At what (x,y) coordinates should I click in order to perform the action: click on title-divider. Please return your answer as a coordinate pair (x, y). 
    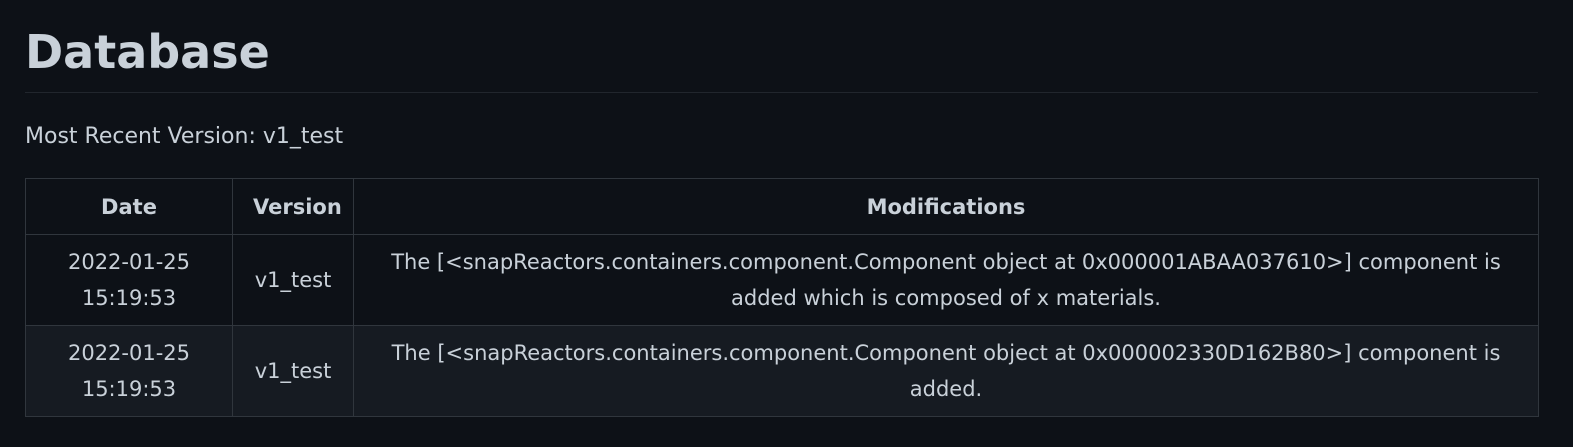
    Looking at the image, I should click on (781, 92).